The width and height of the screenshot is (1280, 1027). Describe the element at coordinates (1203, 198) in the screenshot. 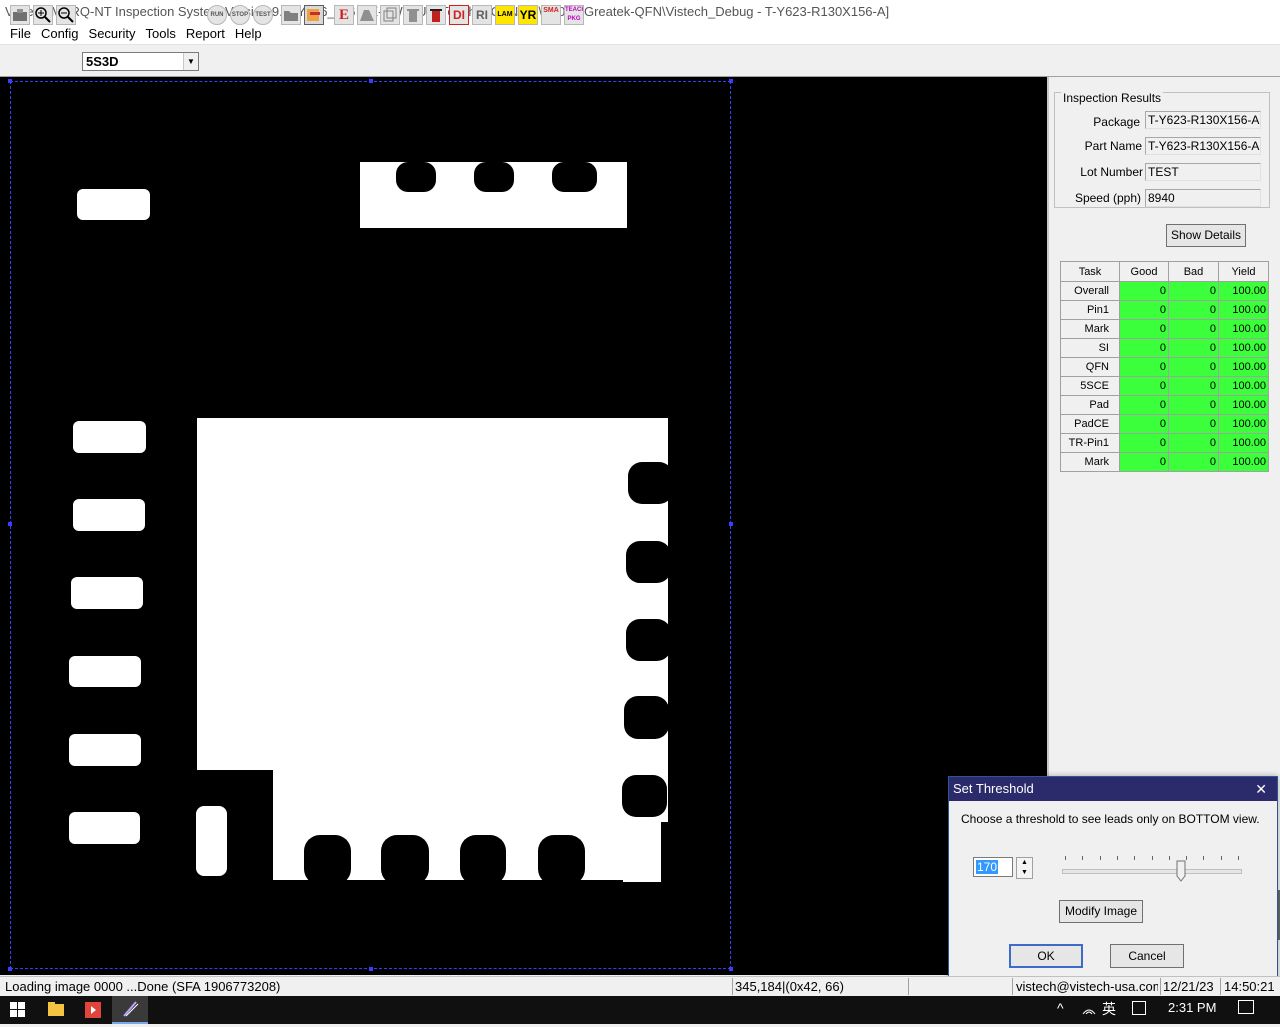

I see `speed-field: 8940` at that location.